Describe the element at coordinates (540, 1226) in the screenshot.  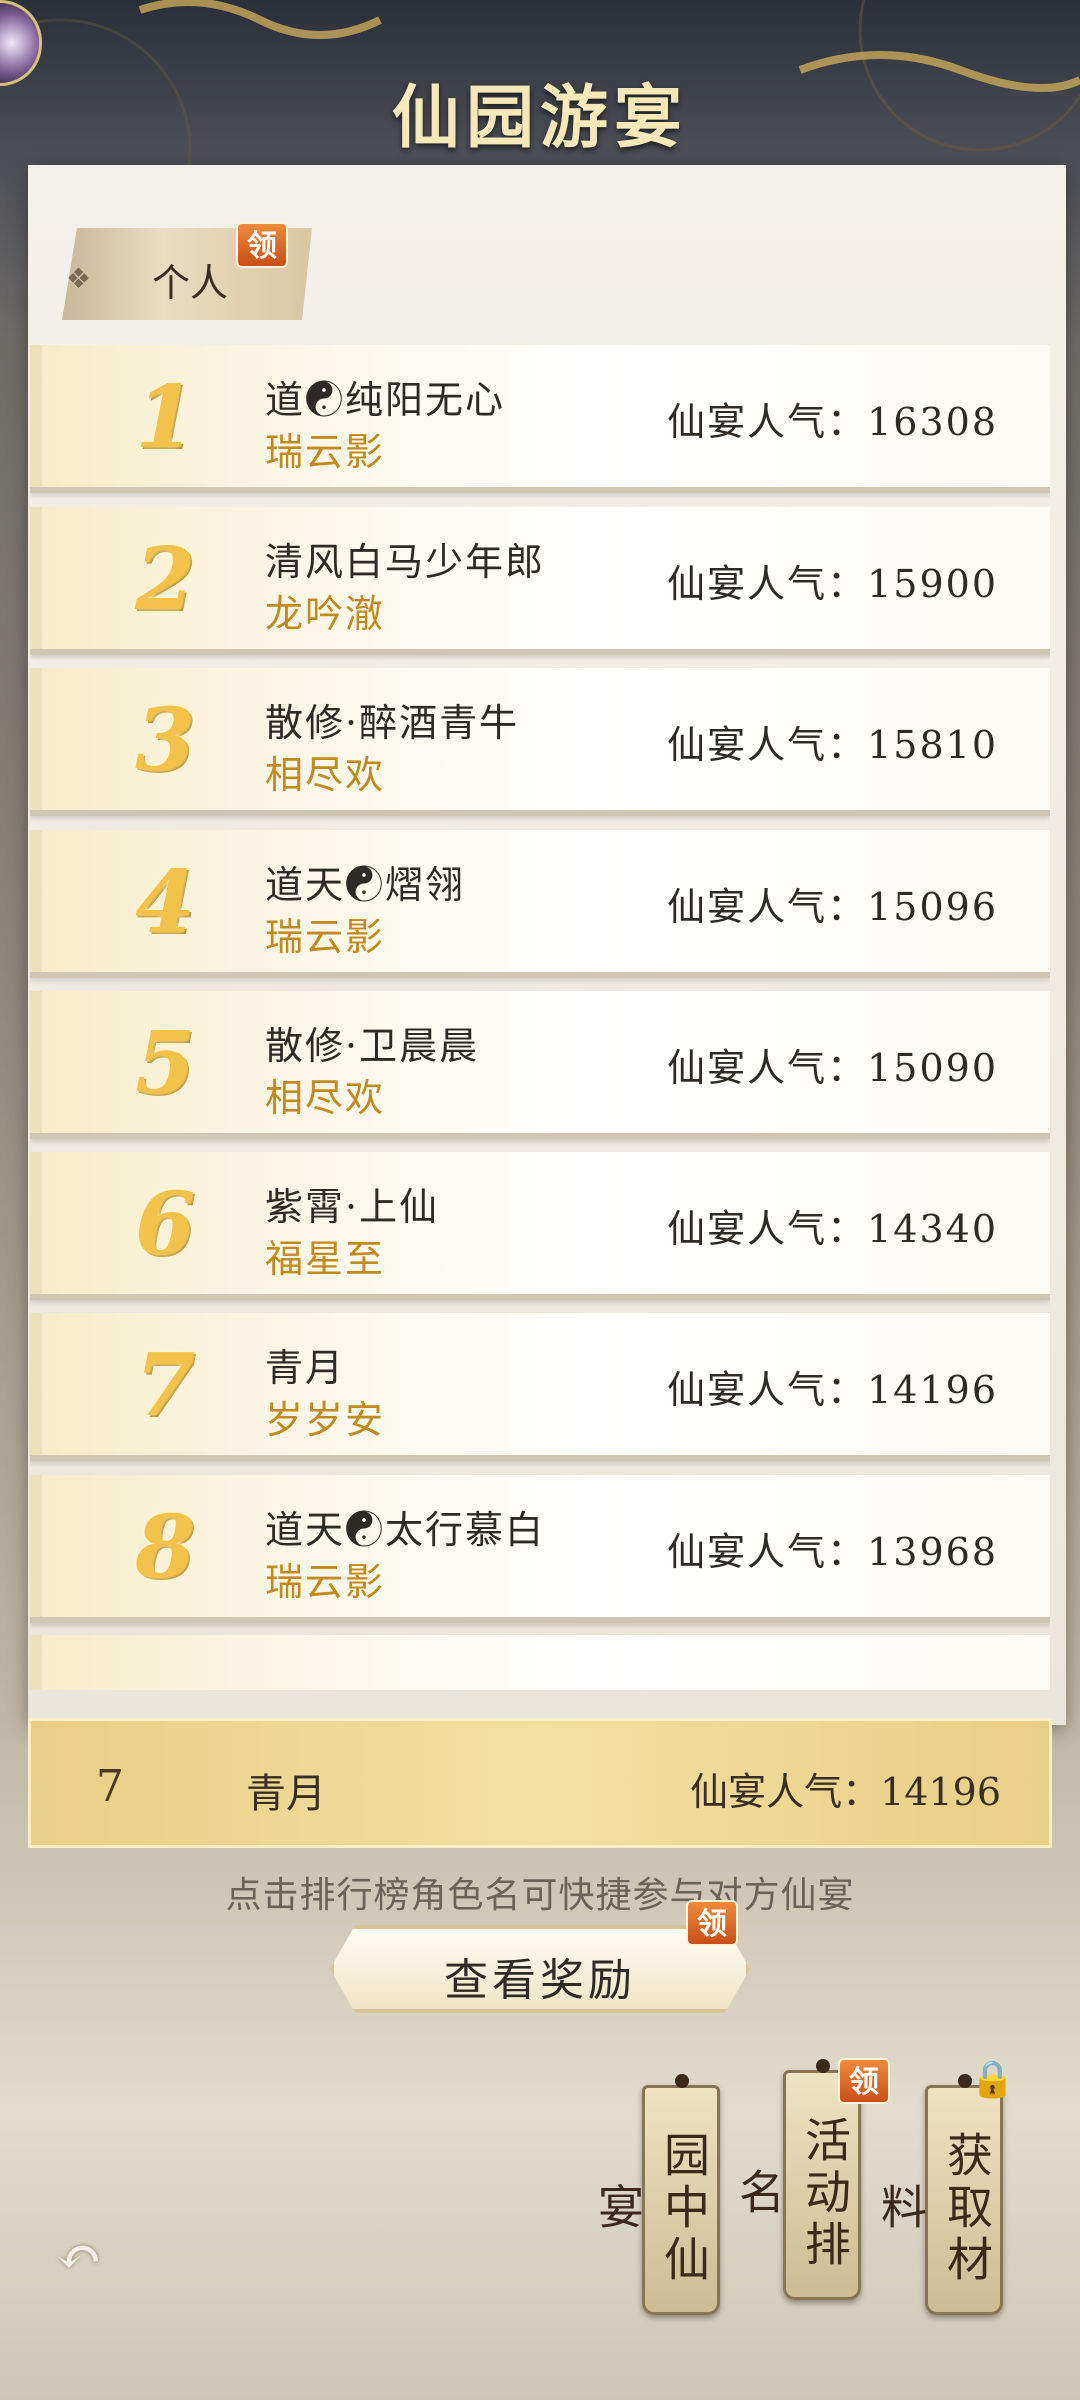
I see `table-row: 6 紫霄·上仙 福星至 仙宴人气：14340` at that location.